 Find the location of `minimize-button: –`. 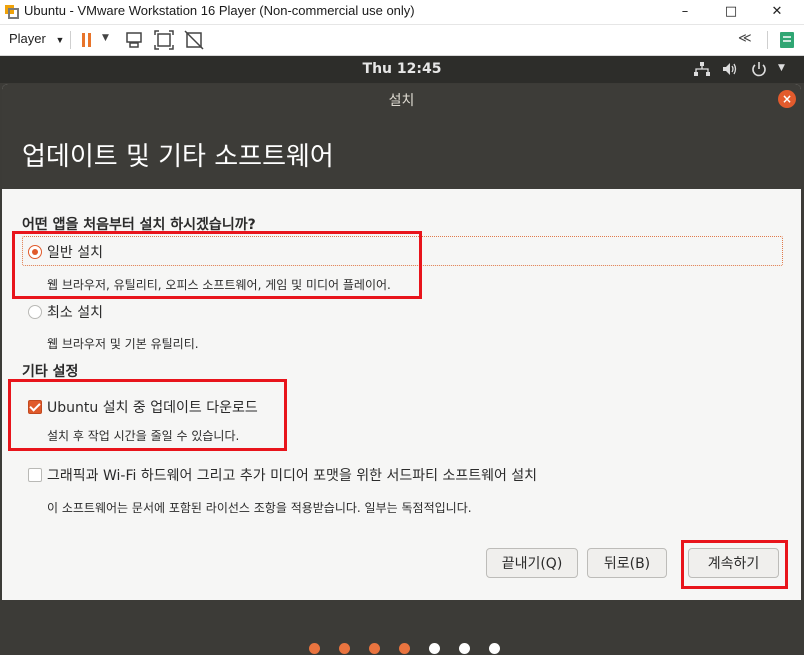

minimize-button: – is located at coordinates (685, 12).